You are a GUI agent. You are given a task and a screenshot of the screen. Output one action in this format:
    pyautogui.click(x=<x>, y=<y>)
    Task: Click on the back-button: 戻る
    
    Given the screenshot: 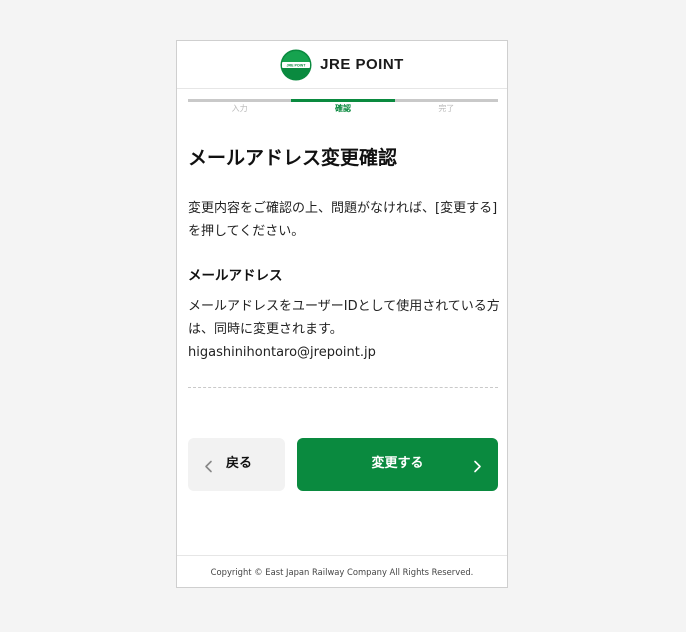 What is the action you would take?
    pyautogui.click(x=236, y=464)
    